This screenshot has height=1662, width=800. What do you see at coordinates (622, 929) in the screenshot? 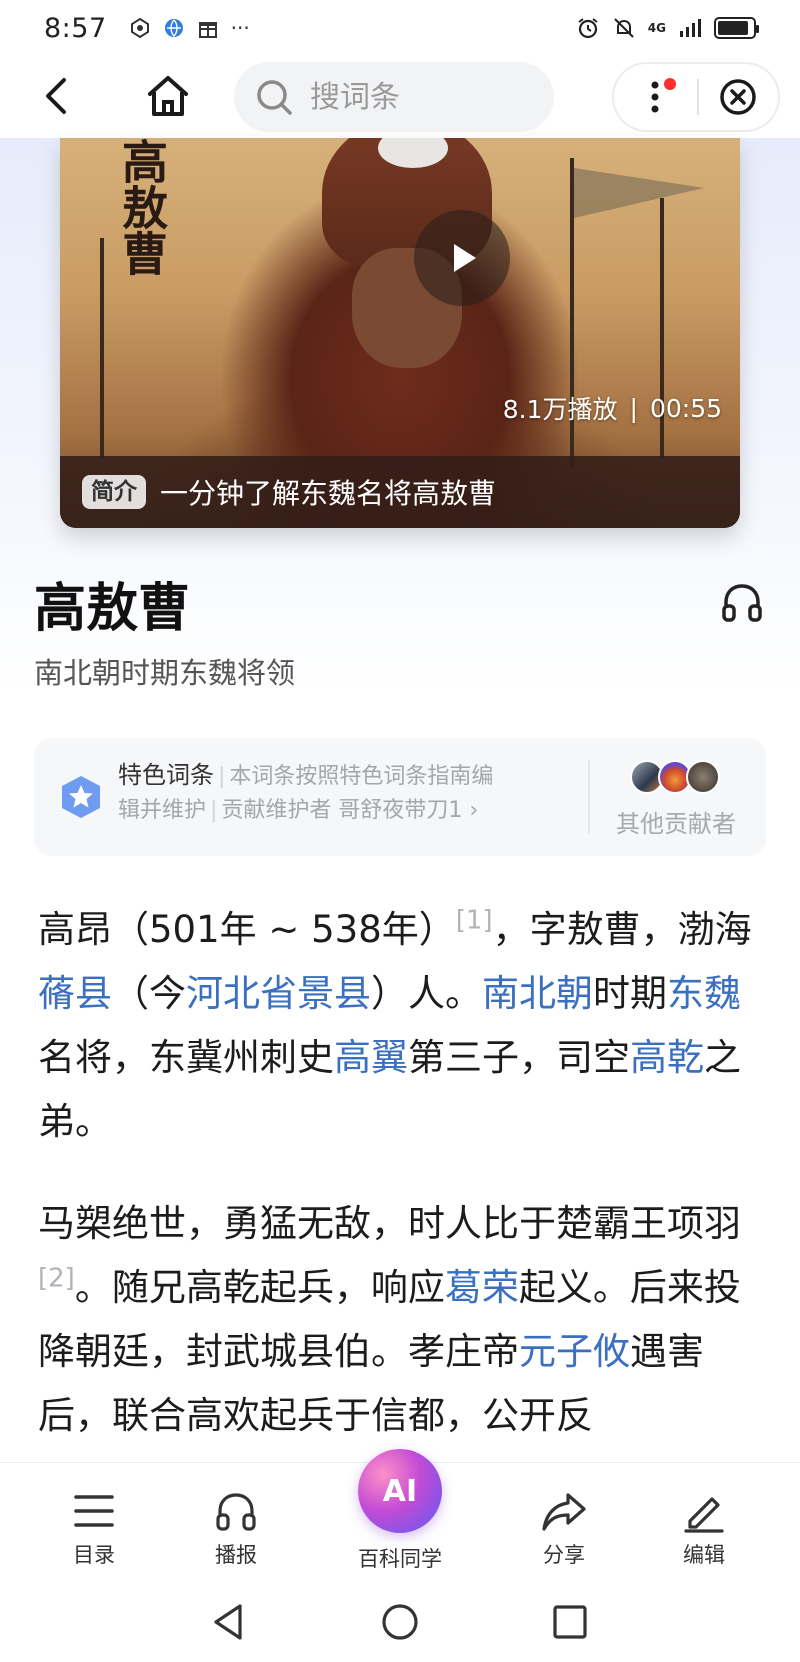
I see `text-segment: ，字敖曹，渤海` at bounding box center [622, 929].